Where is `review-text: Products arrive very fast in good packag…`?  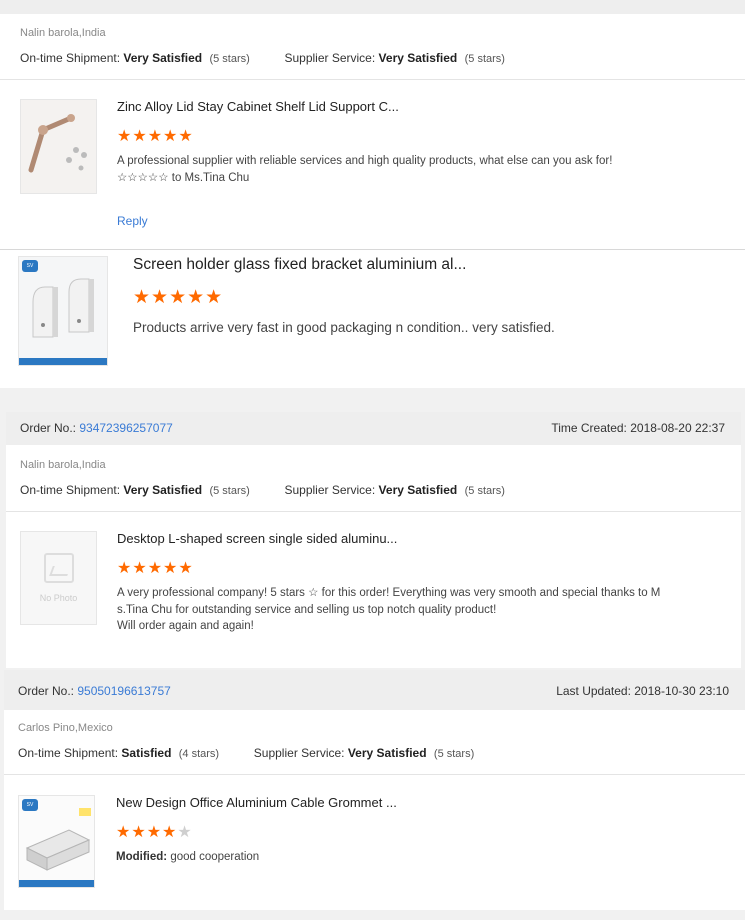 review-text: Products arrive very fast in good packag… is located at coordinates (344, 327).